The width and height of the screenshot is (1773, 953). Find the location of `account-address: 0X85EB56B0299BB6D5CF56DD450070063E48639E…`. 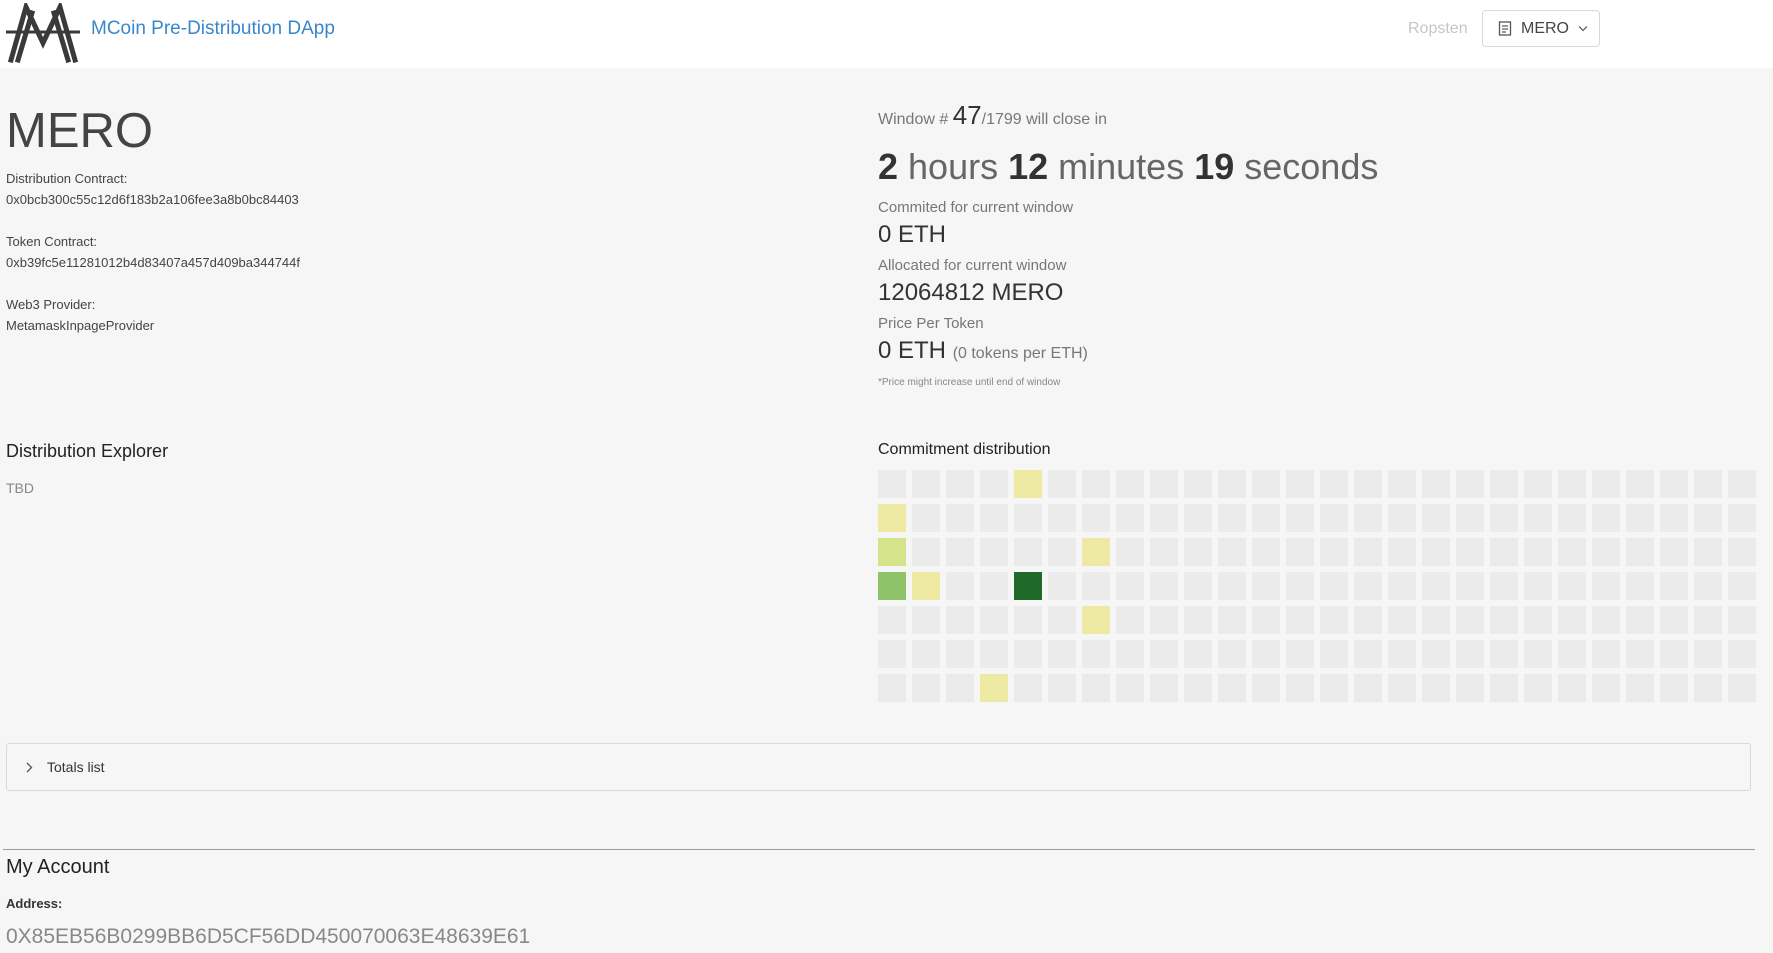

account-address: 0X85EB56B0299BB6D5CF56DD450070063E48639E… is located at coordinates (268, 937).